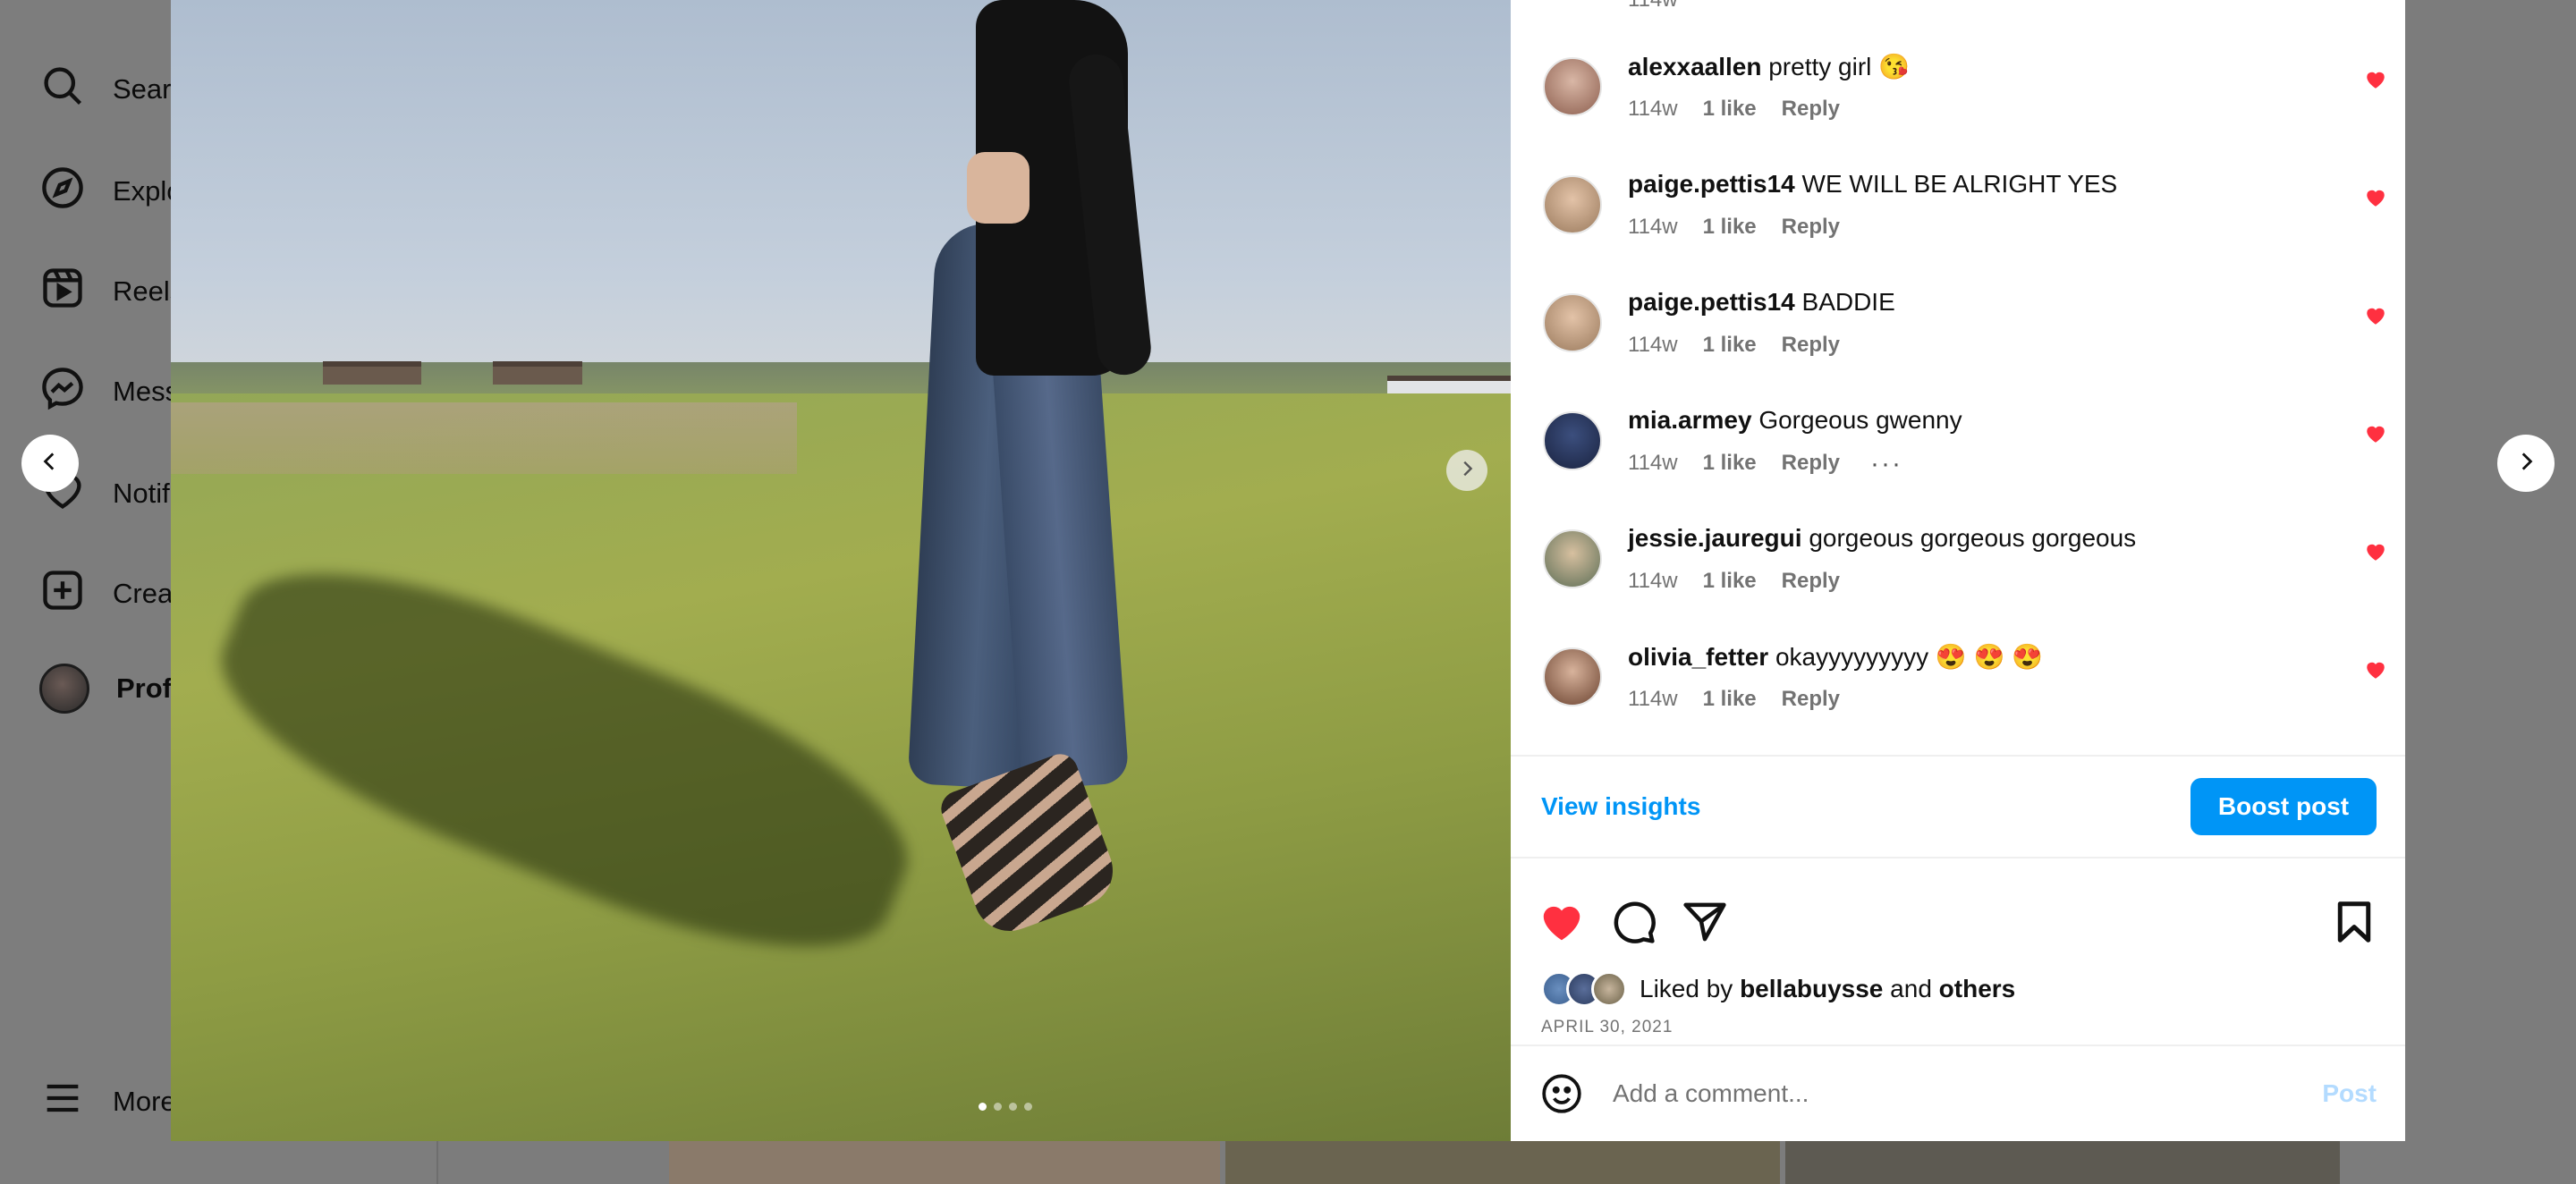 The image size is (2576, 1184). Describe the element at coordinates (1698, 657) in the screenshot. I see `comment-username: olivia_fetter` at that location.